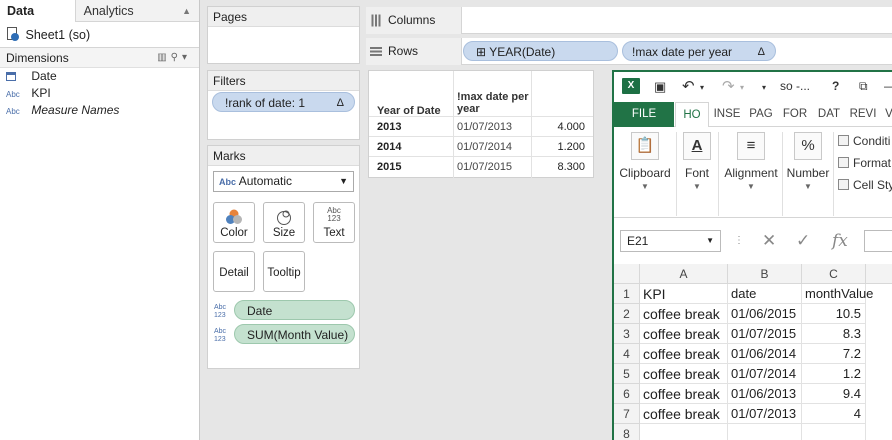 This screenshot has height=440, width=892. What do you see at coordinates (834, 274) in the screenshot?
I see `column-header-c: C` at bounding box center [834, 274].